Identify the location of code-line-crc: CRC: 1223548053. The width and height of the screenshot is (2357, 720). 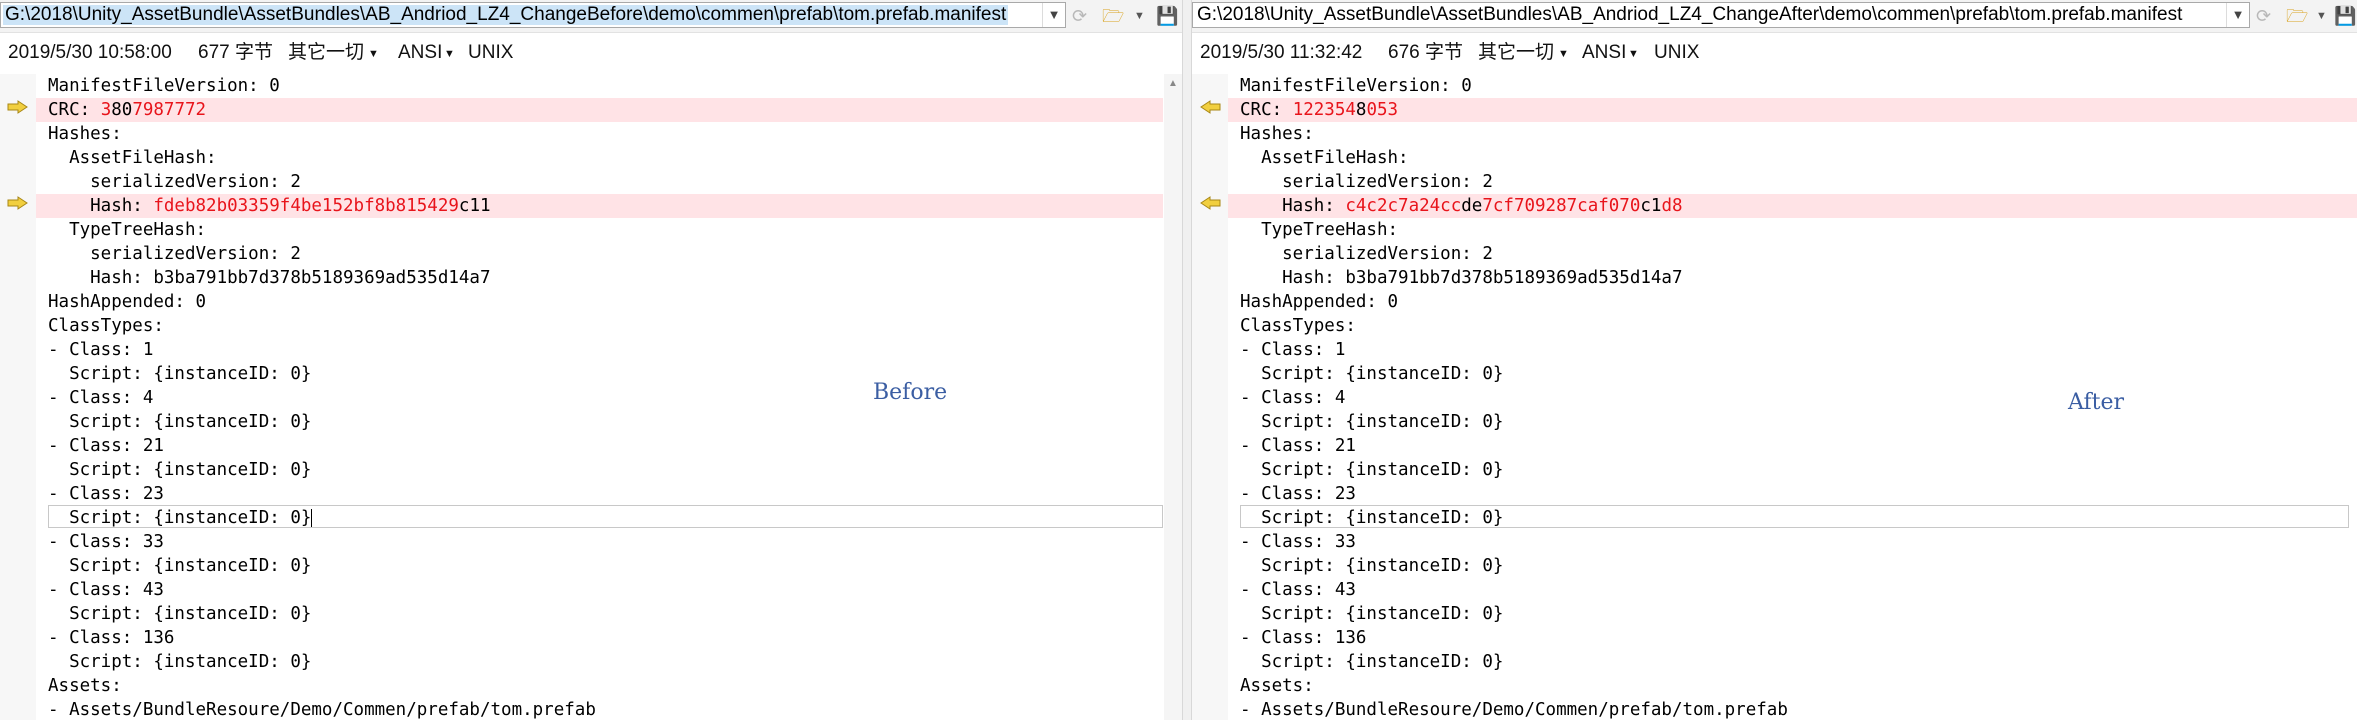
(1319, 110).